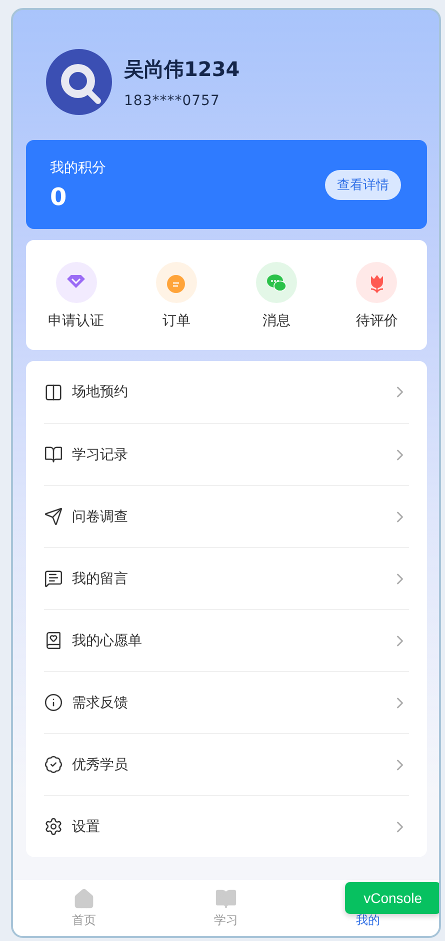 Image resolution: width=445 pixels, height=941 pixels. What do you see at coordinates (53, 826) in the screenshot?
I see `settings-icon` at bounding box center [53, 826].